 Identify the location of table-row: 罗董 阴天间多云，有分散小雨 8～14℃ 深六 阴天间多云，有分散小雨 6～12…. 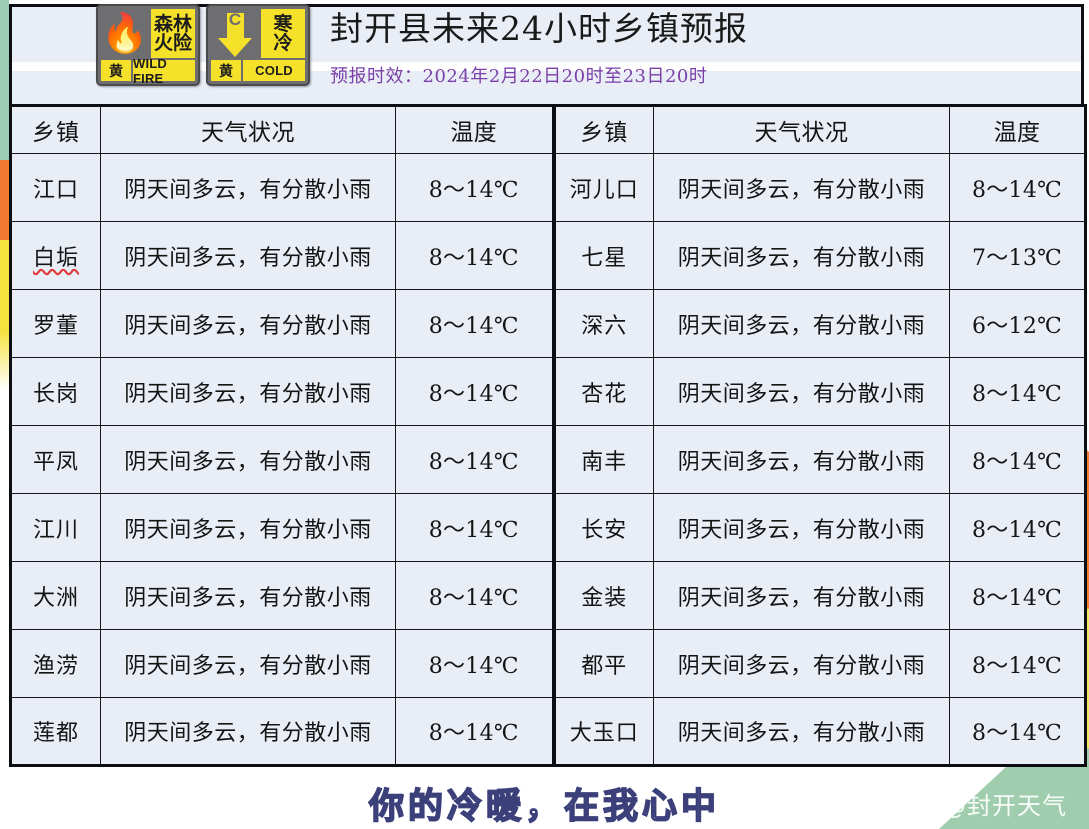
(548, 323).